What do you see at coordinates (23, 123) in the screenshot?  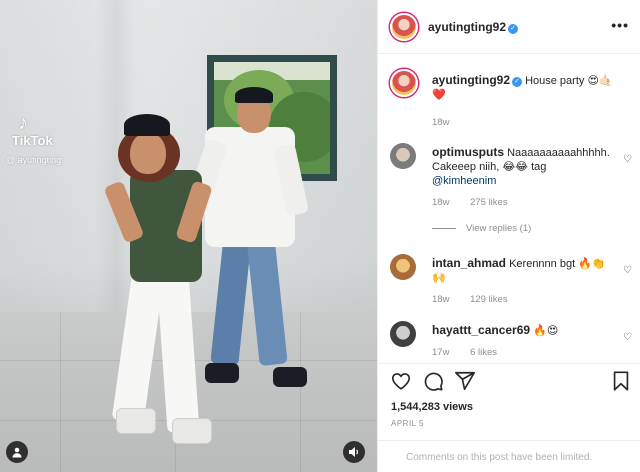 I see `tiktok-note-icon: ♪` at bounding box center [23, 123].